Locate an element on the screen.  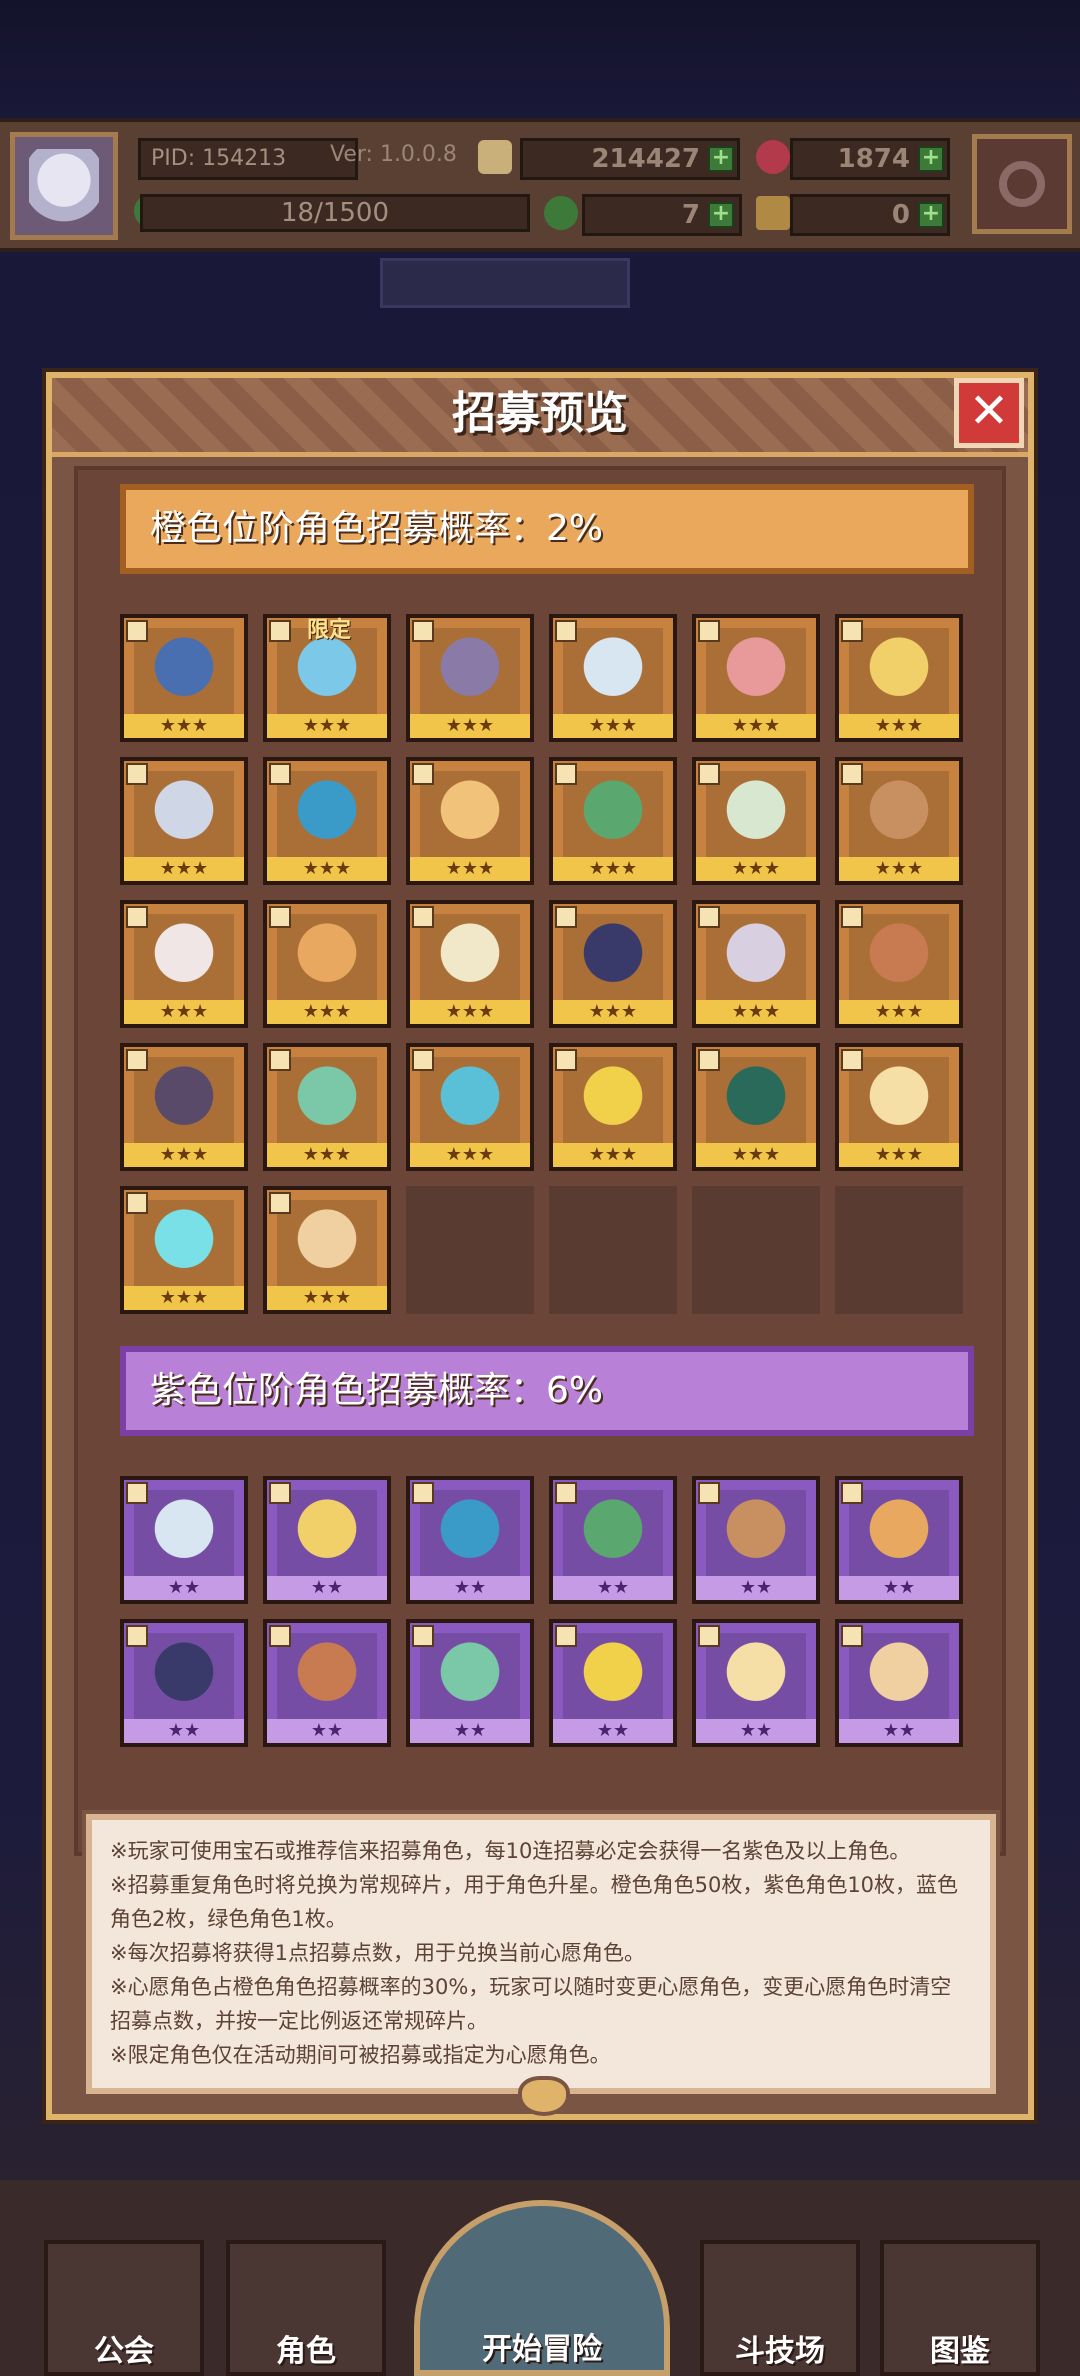
nav-guild-label: 公会 is located at coordinates (124, 2351).